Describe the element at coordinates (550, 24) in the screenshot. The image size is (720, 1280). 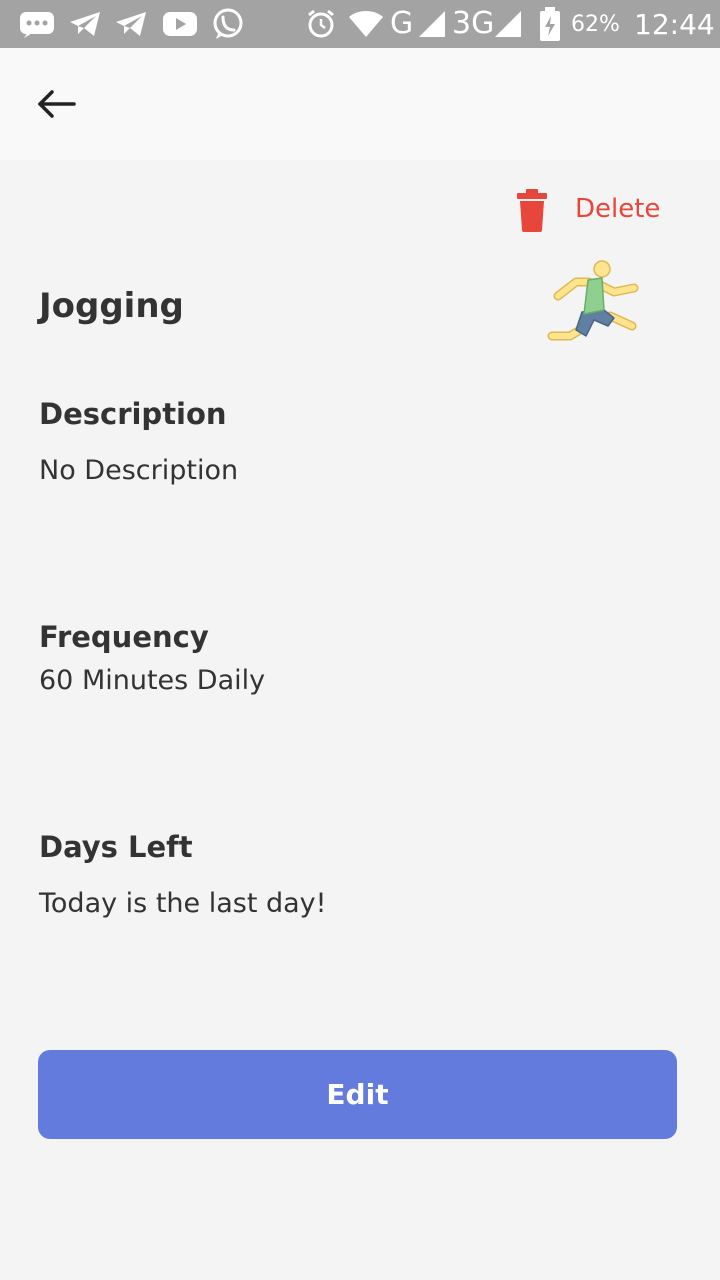
I see `battery-icon` at that location.